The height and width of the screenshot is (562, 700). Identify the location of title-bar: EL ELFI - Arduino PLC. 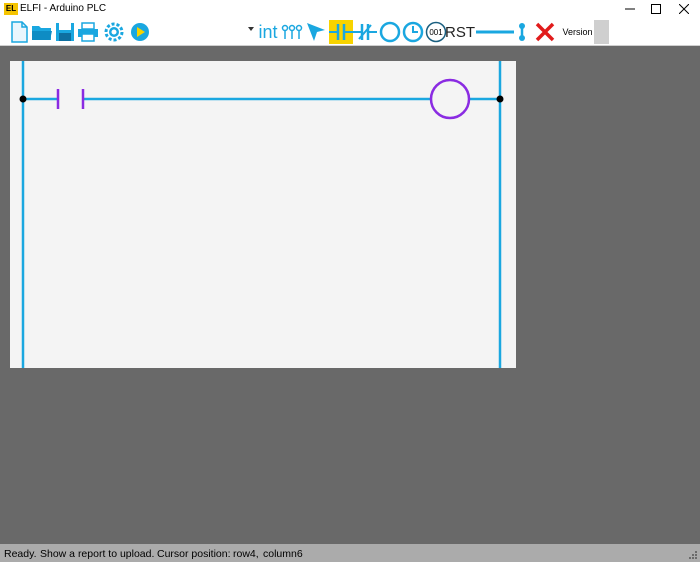
(350, 9).